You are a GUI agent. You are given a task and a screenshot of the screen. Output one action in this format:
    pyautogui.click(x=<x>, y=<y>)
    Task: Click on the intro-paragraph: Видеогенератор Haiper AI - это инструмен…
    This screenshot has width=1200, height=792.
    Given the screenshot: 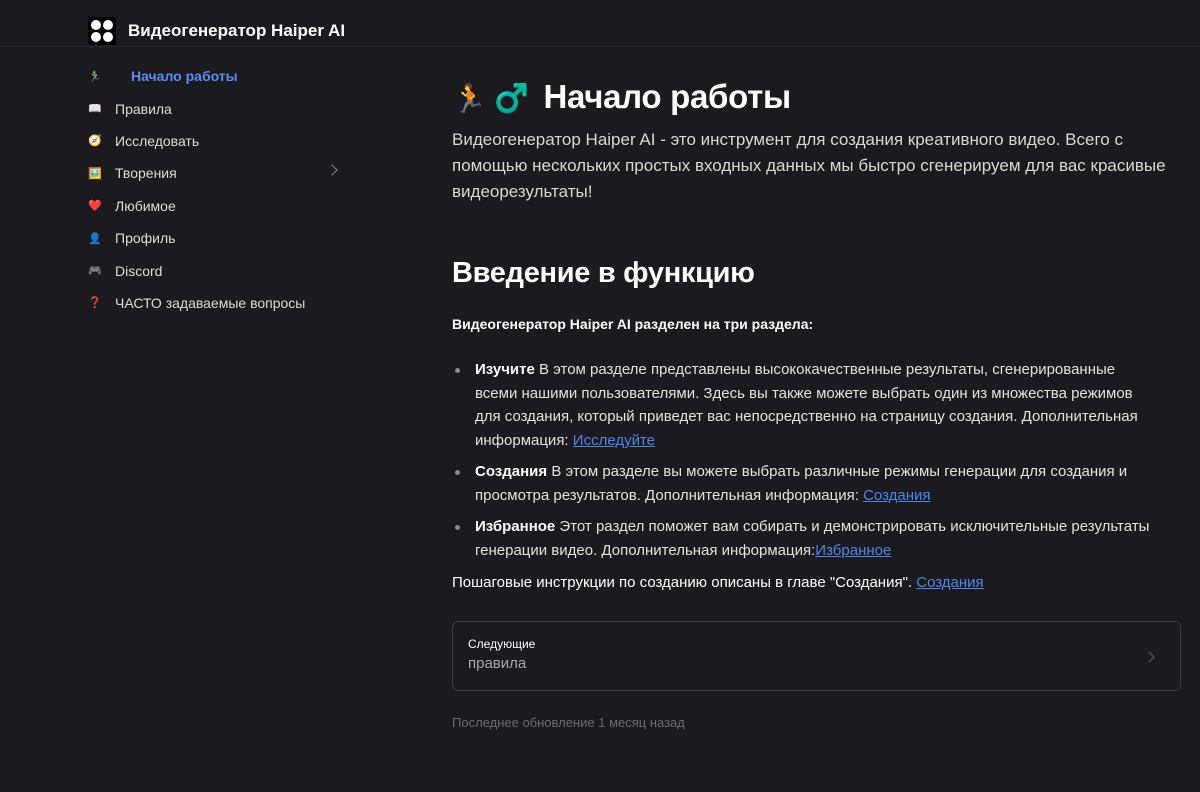 What is the action you would take?
    pyautogui.click(x=809, y=165)
    